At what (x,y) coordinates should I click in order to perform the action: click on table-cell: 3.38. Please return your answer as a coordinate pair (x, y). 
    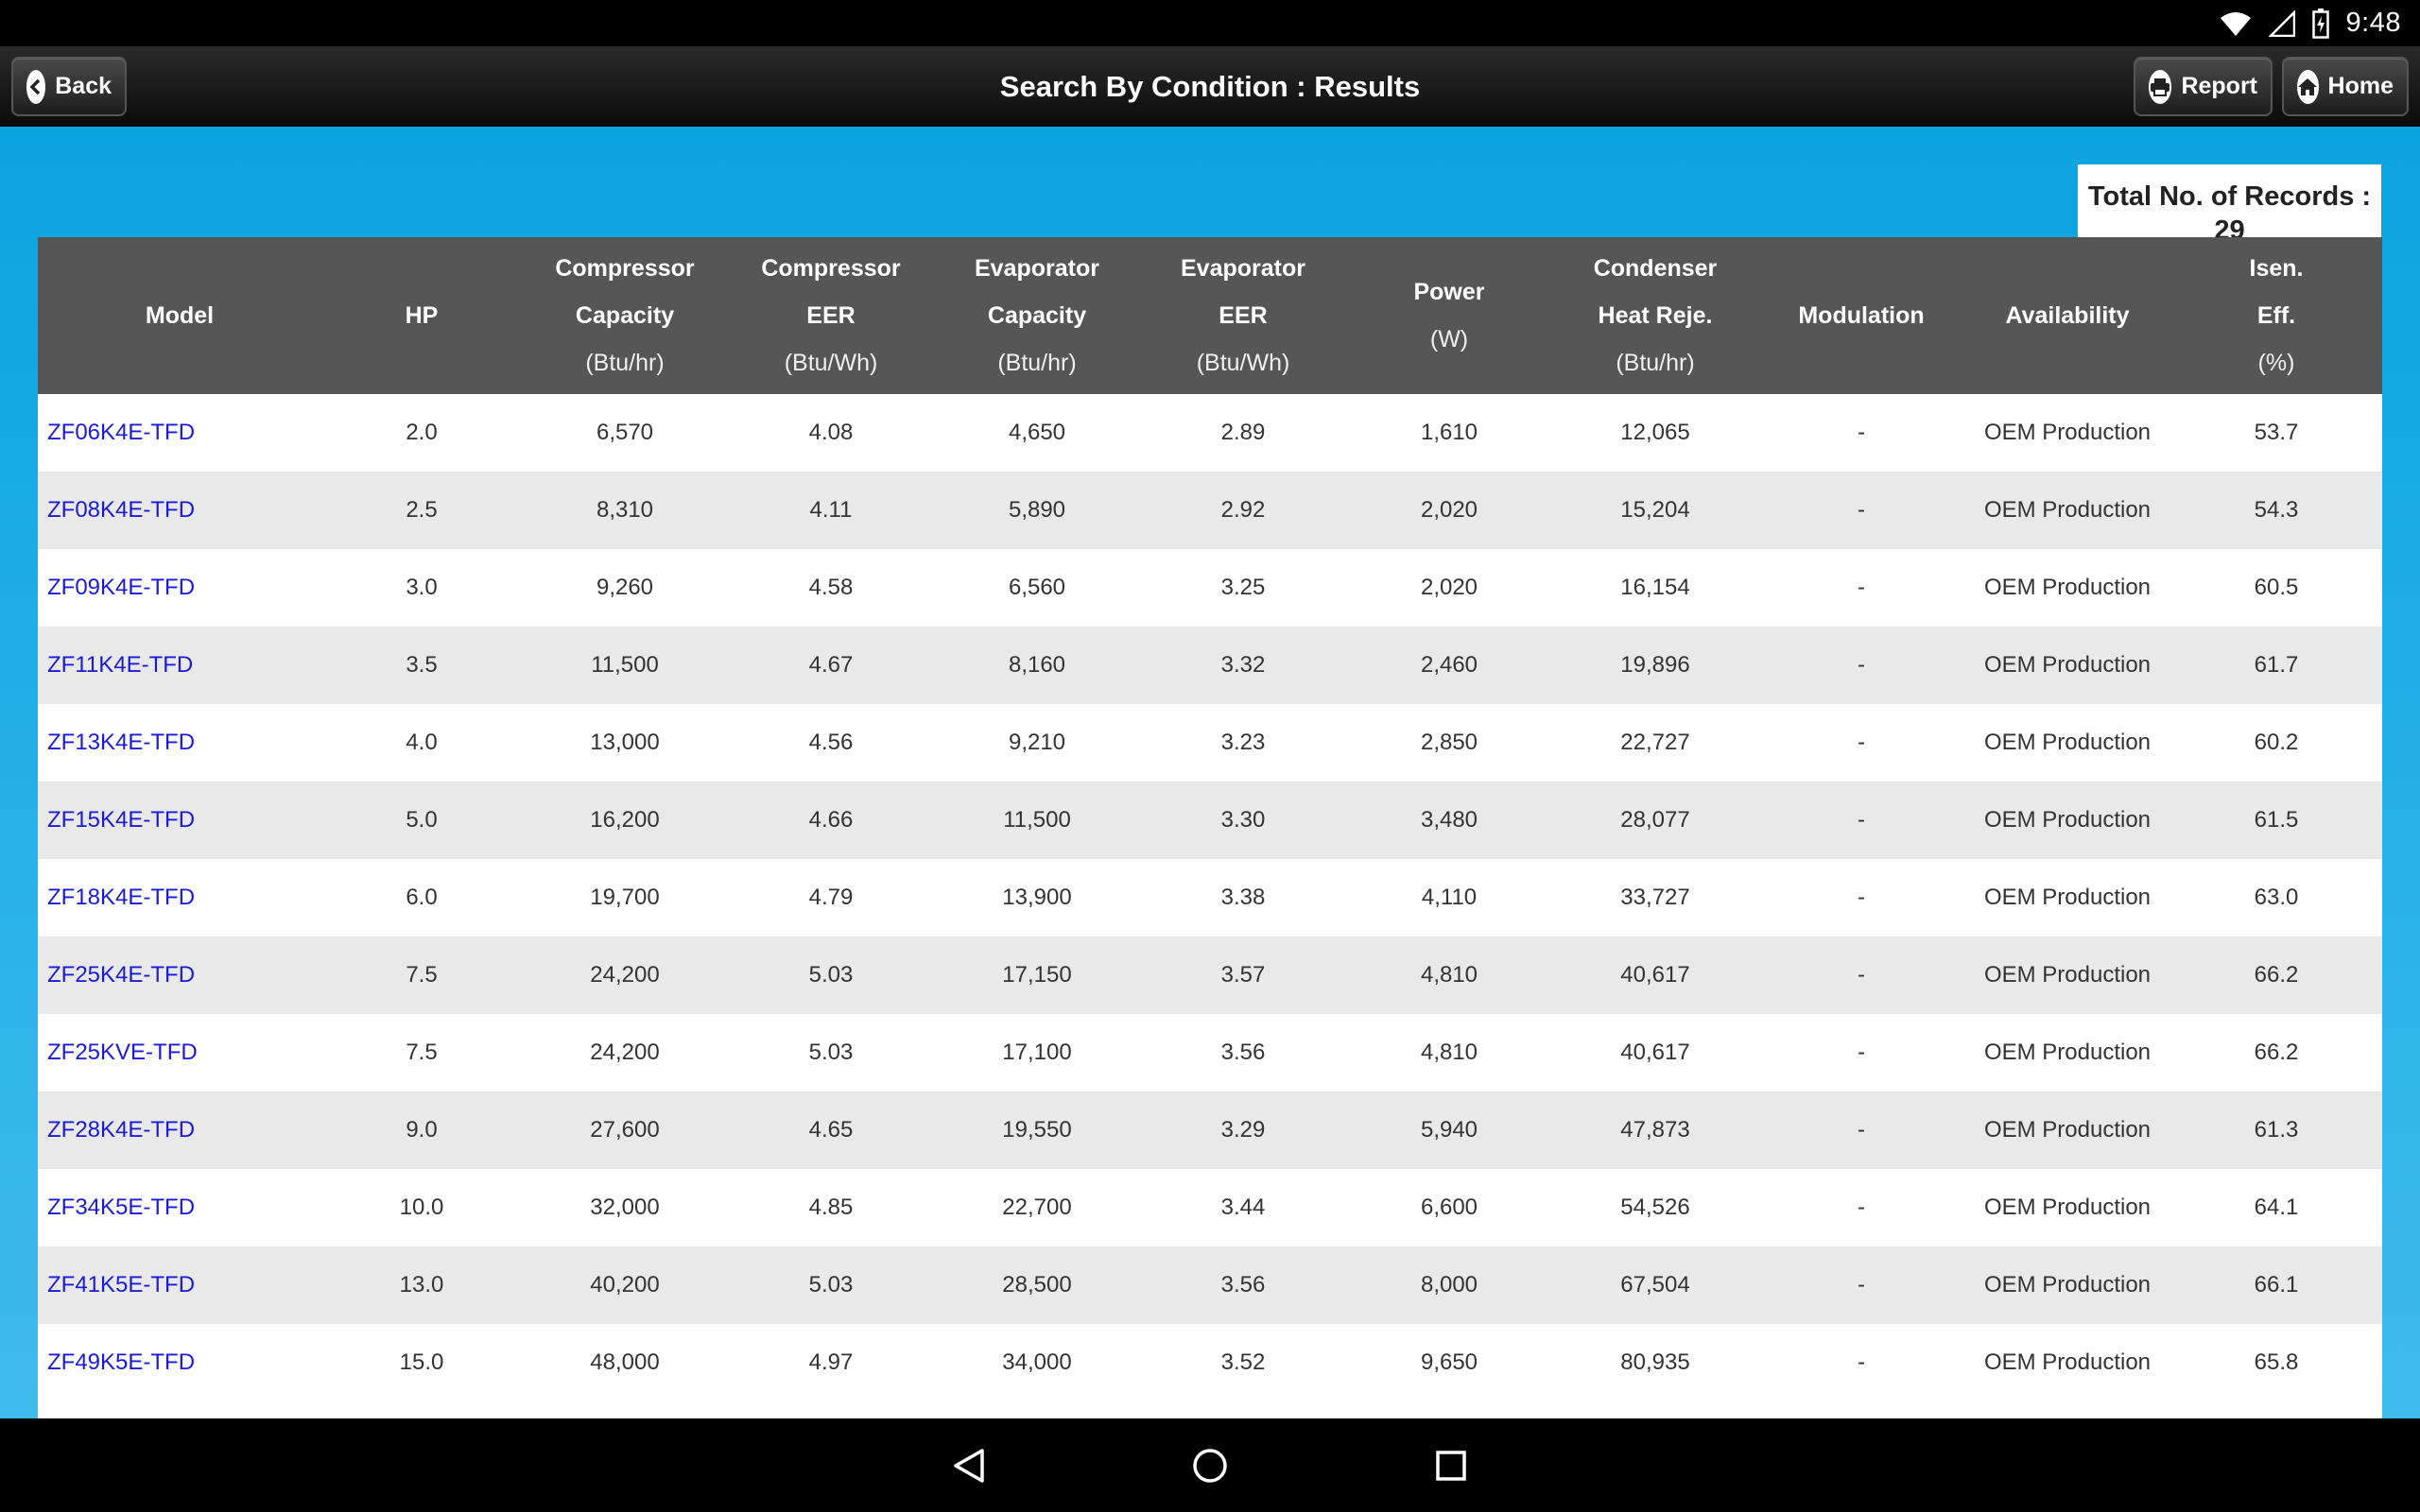
    Looking at the image, I should click on (1243, 897).